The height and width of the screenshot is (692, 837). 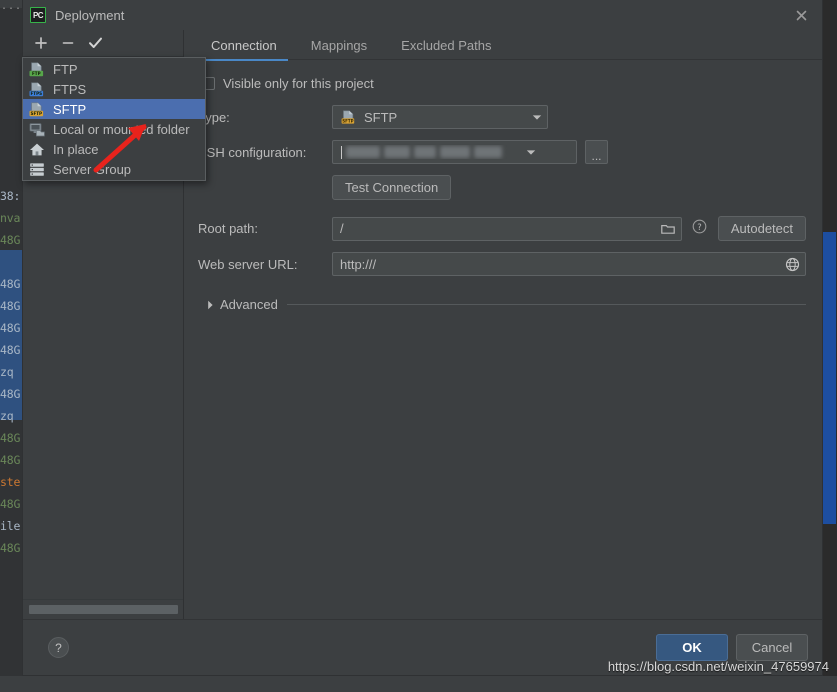 I want to click on dialog-action-buttons: OK Cancel, so click(x=732, y=647).